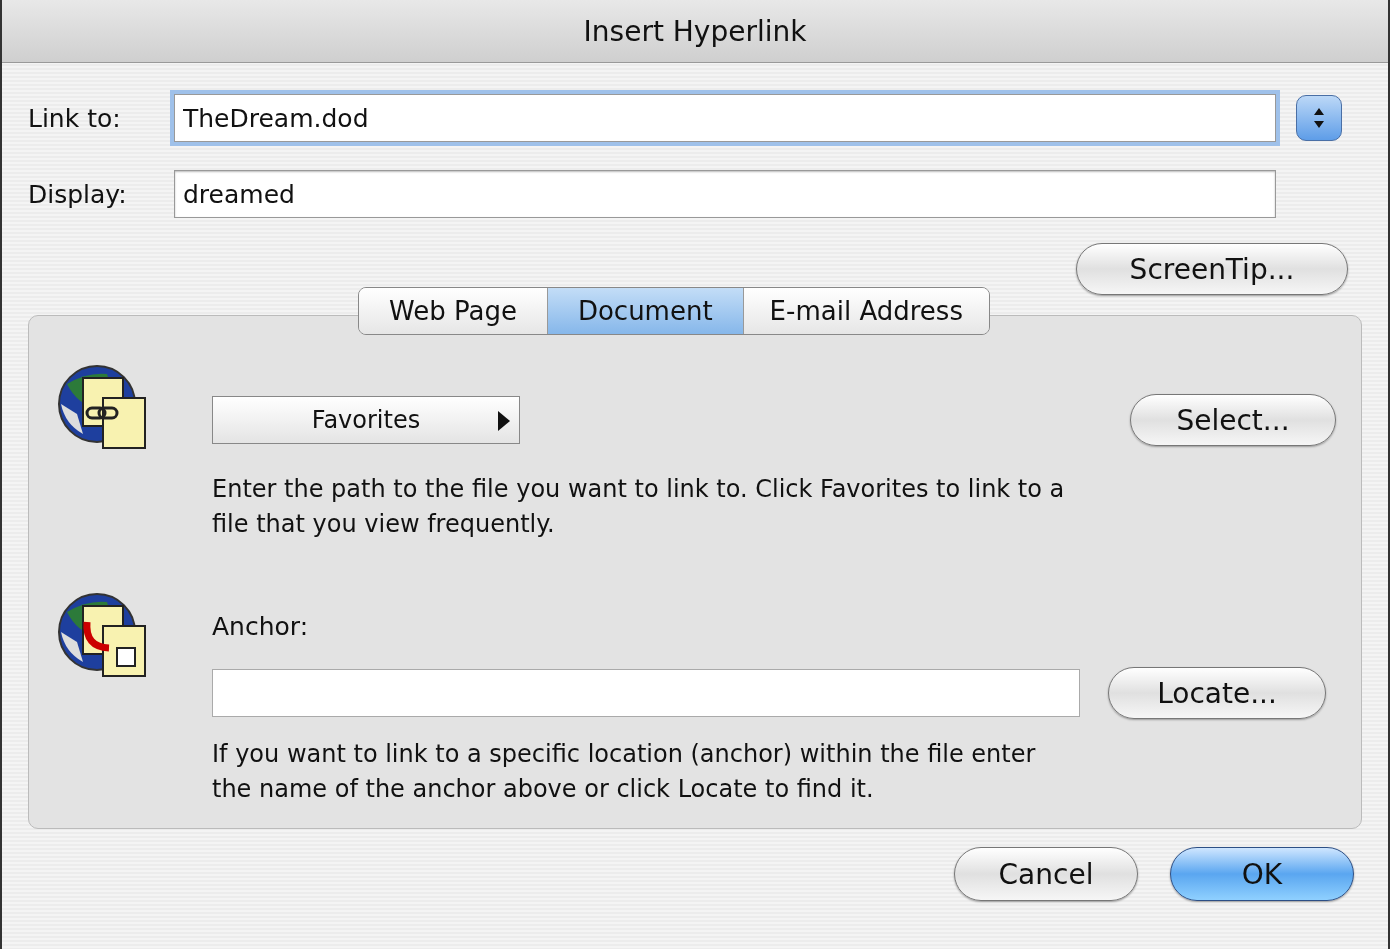  What do you see at coordinates (639, 507) in the screenshot?
I see `help-text: Enter the path to the file you want to link to. Click Favorites to link to a file that you view frequently.` at bounding box center [639, 507].